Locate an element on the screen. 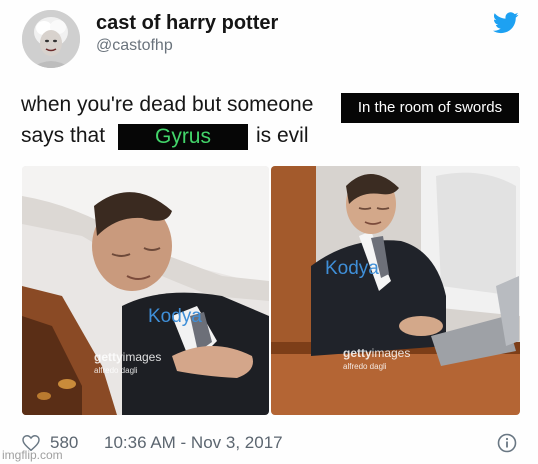 This screenshot has width=538, height=464. imgflip-watermark: imgflip.com is located at coordinates (32, 455).